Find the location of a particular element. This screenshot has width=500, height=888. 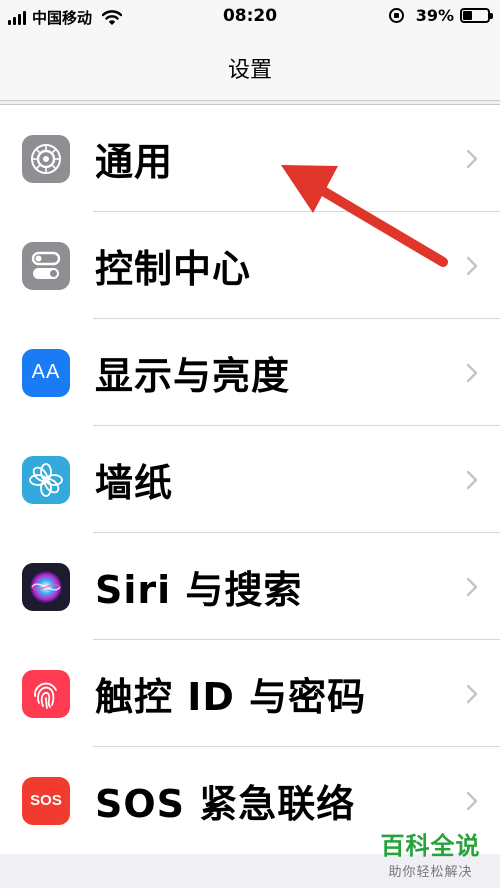

settings-row-display-brightness: AA 显示与亮度 is located at coordinates (250, 372).